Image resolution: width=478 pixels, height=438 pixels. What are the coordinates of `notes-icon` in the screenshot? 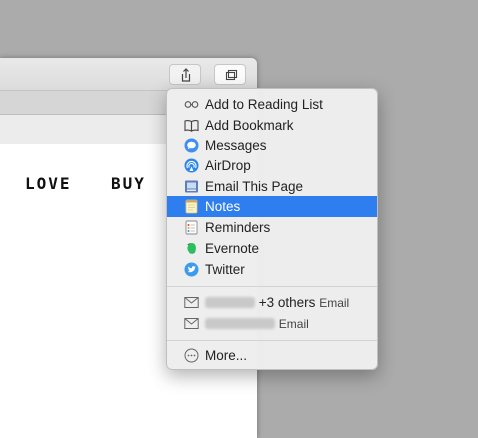 It's located at (191, 206).